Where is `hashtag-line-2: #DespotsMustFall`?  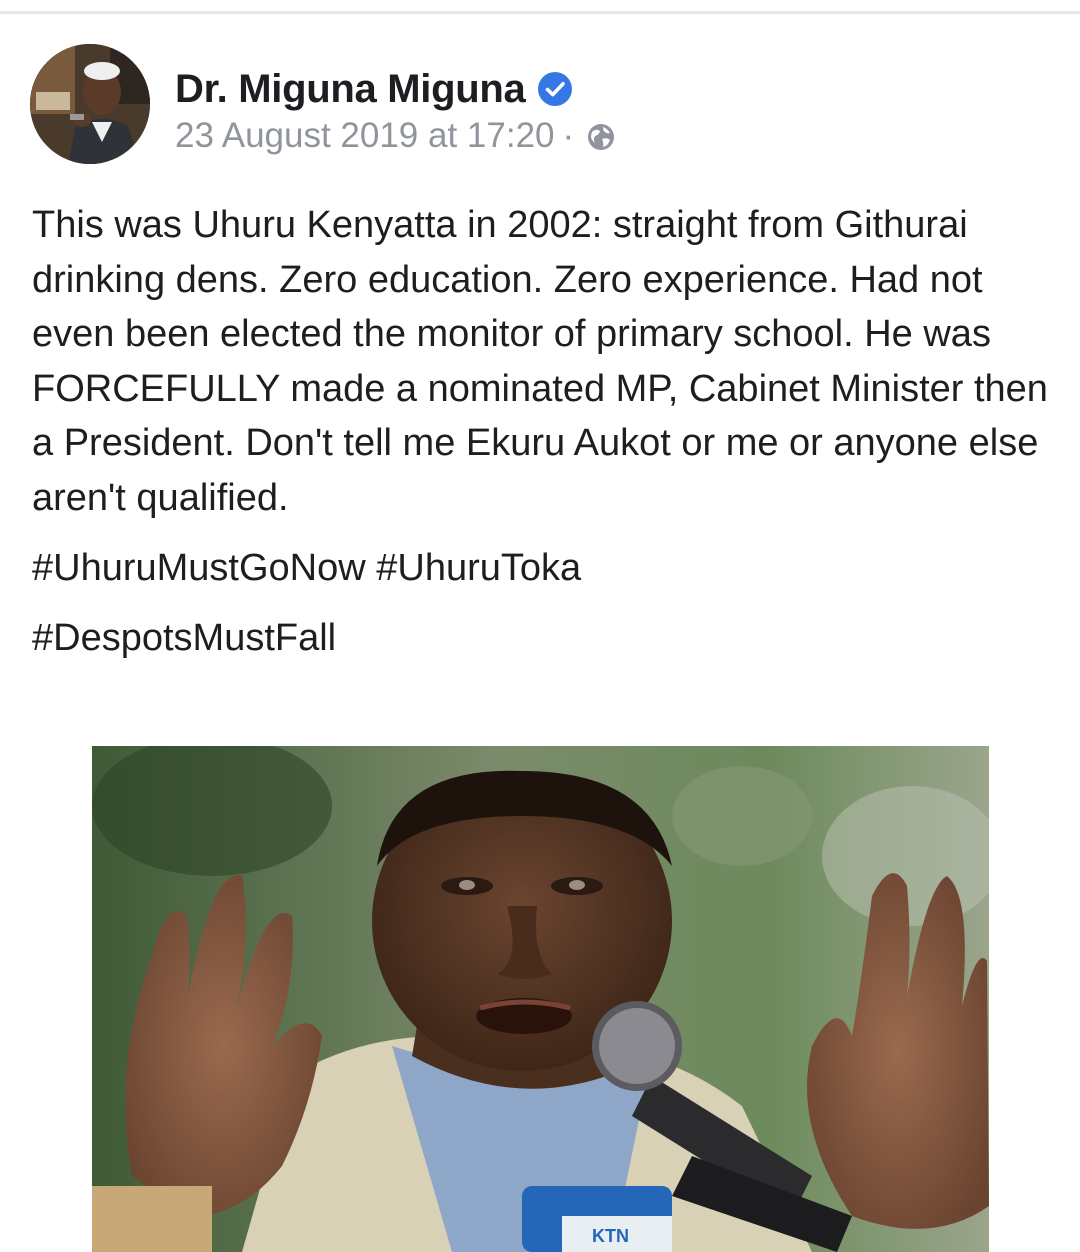
hashtag-line-2: #DespotsMustFall is located at coordinates (547, 638).